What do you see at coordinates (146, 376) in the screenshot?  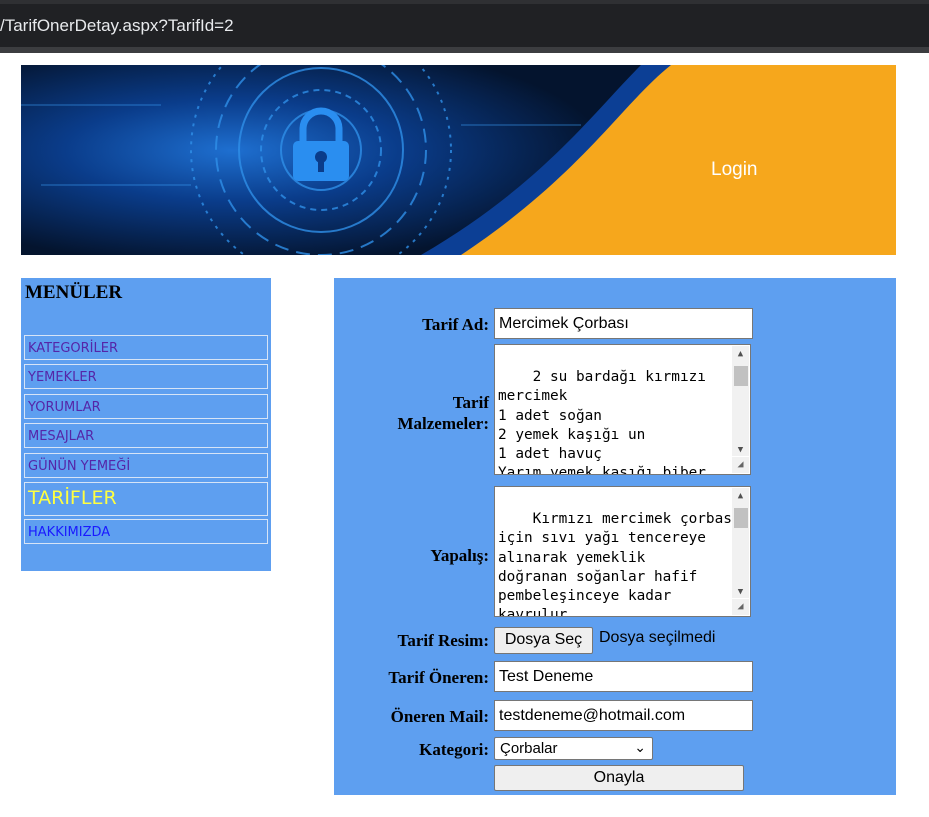 I see `sidebar-item-yemekler: YEMEKLER` at bounding box center [146, 376].